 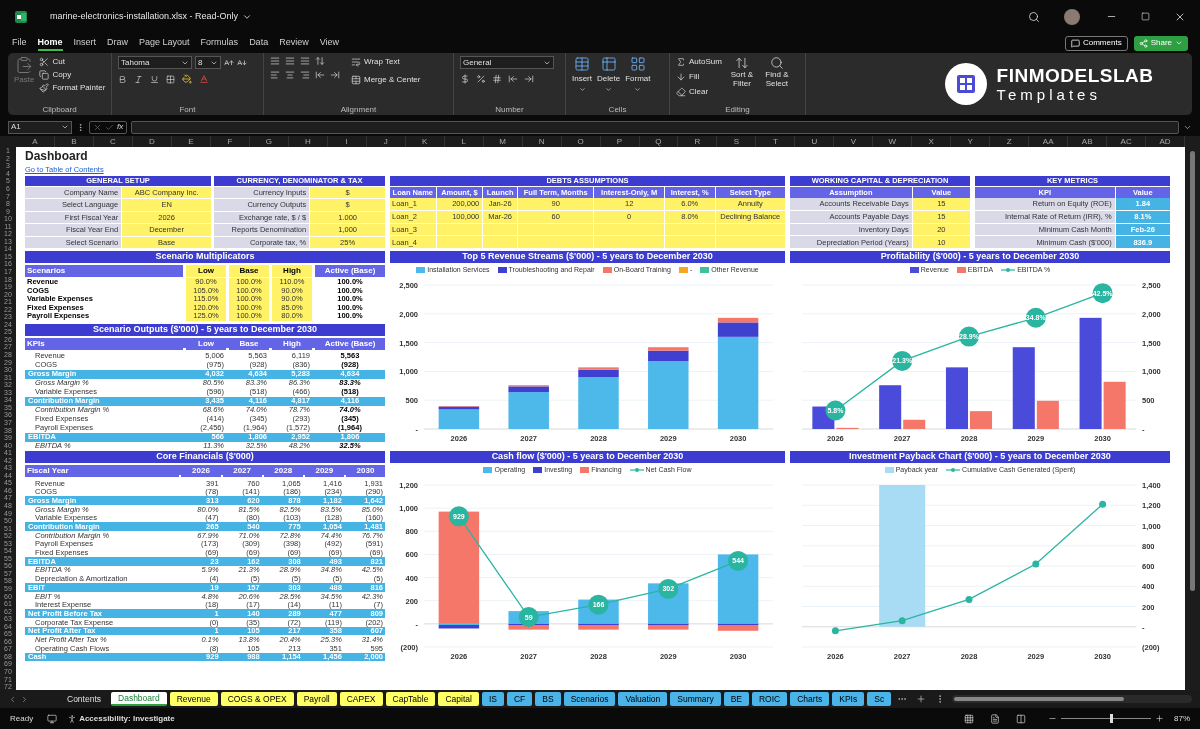 I want to click on decrease-font-icon, so click(x=242, y=62).